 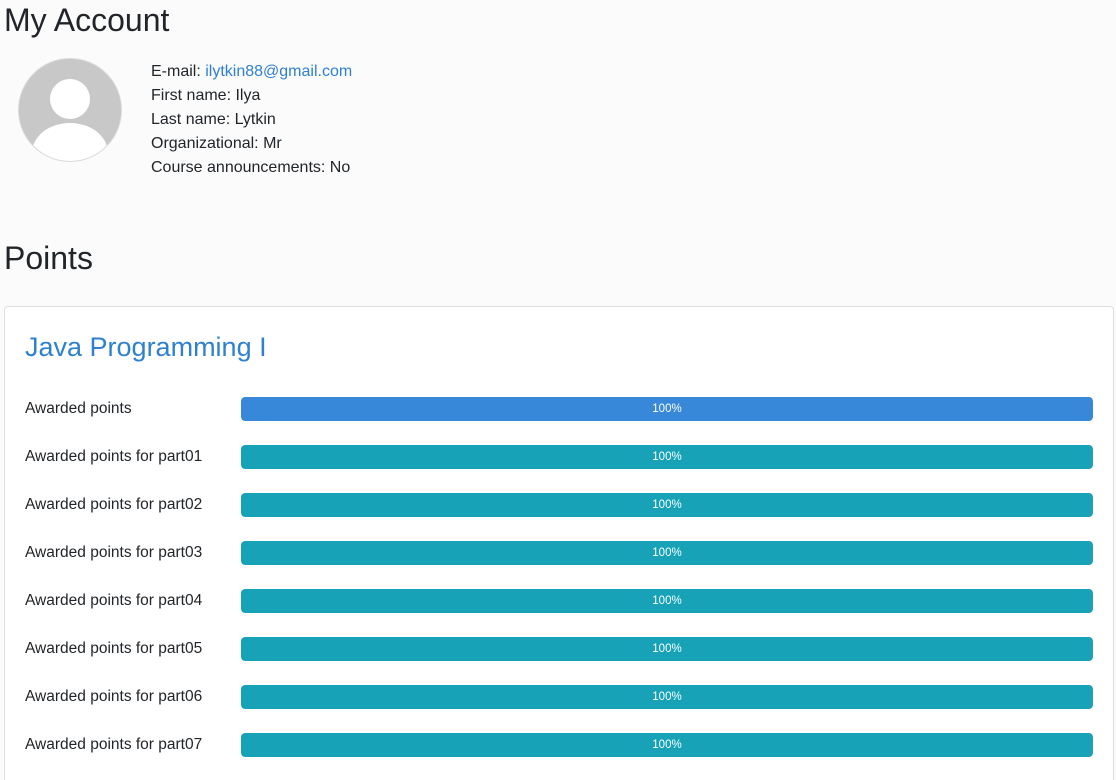 What do you see at coordinates (114, 552) in the screenshot?
I see `points-row-label: Awarded points for part03` at bounding box center [114, 552].